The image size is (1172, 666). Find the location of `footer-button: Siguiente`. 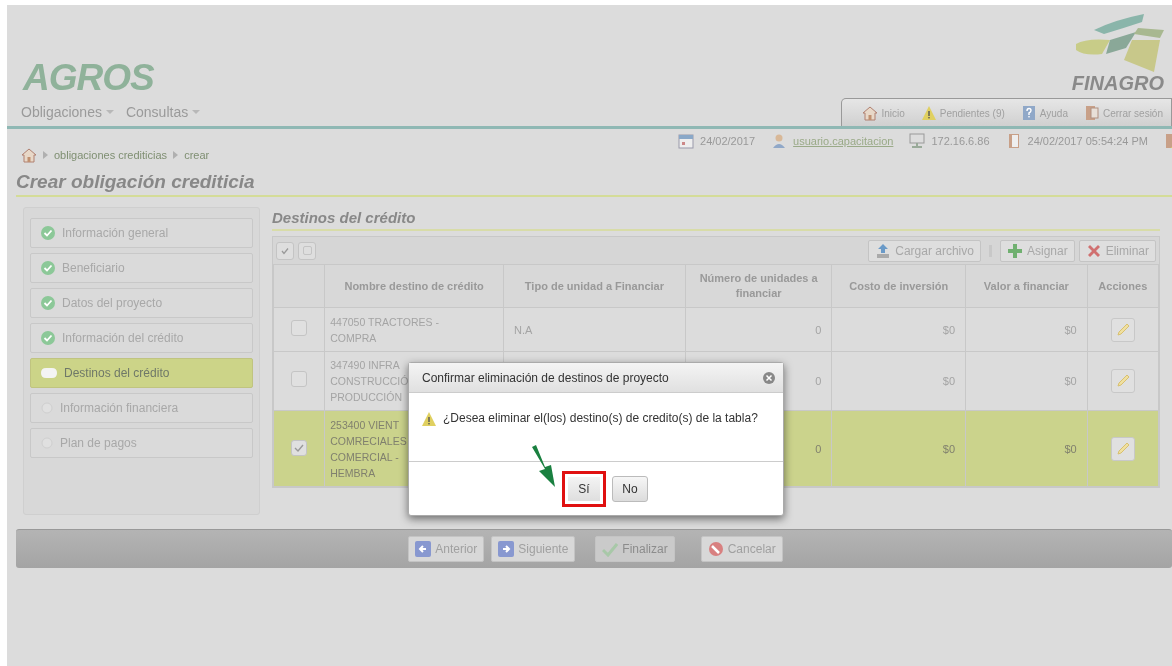

footer-button: Siguiente is located at coordinates (533, 549).